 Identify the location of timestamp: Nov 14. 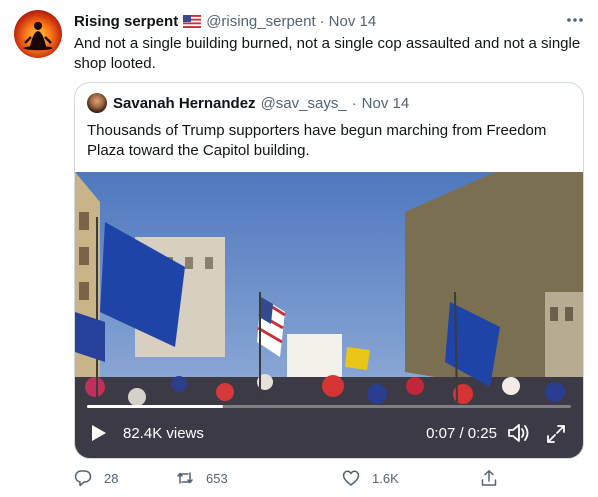
(353, 21).